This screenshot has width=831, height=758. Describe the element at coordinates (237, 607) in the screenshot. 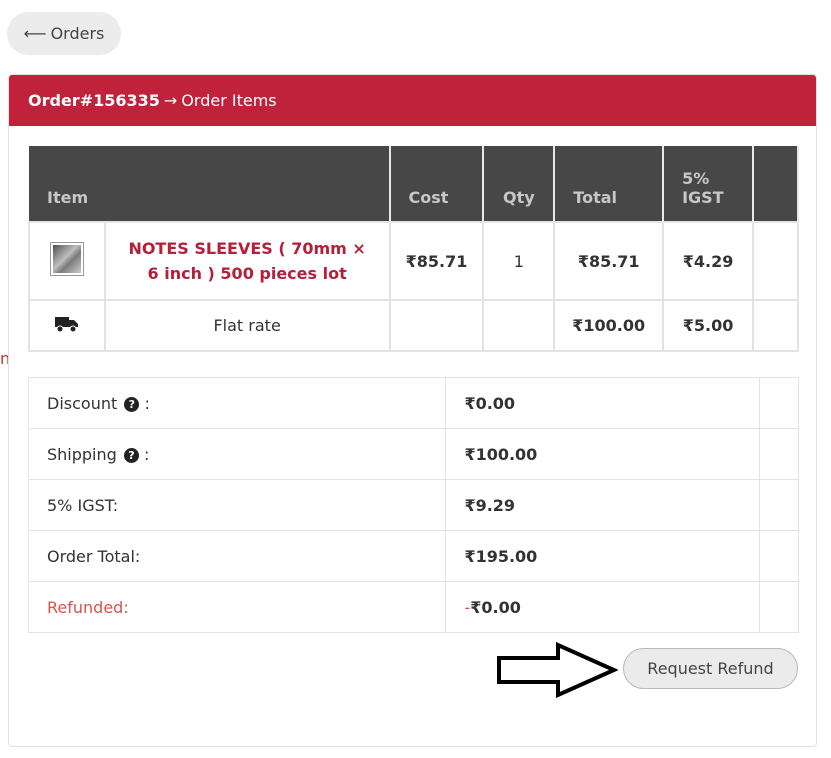

I see `refunded-label: Refunded:` at that location.